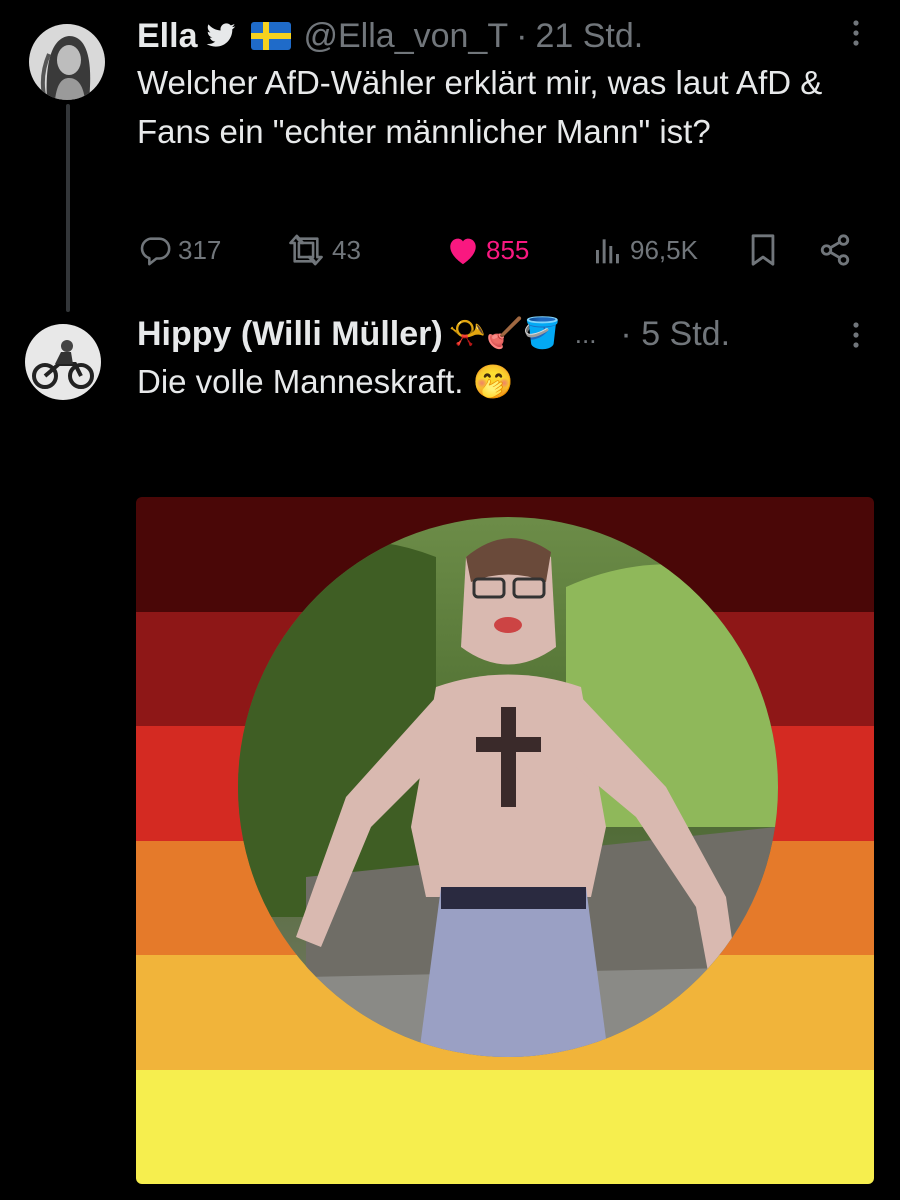 The image size is (900, 1200). I want to click on reply-timestamp: · 5 Std., so click(675, 334).